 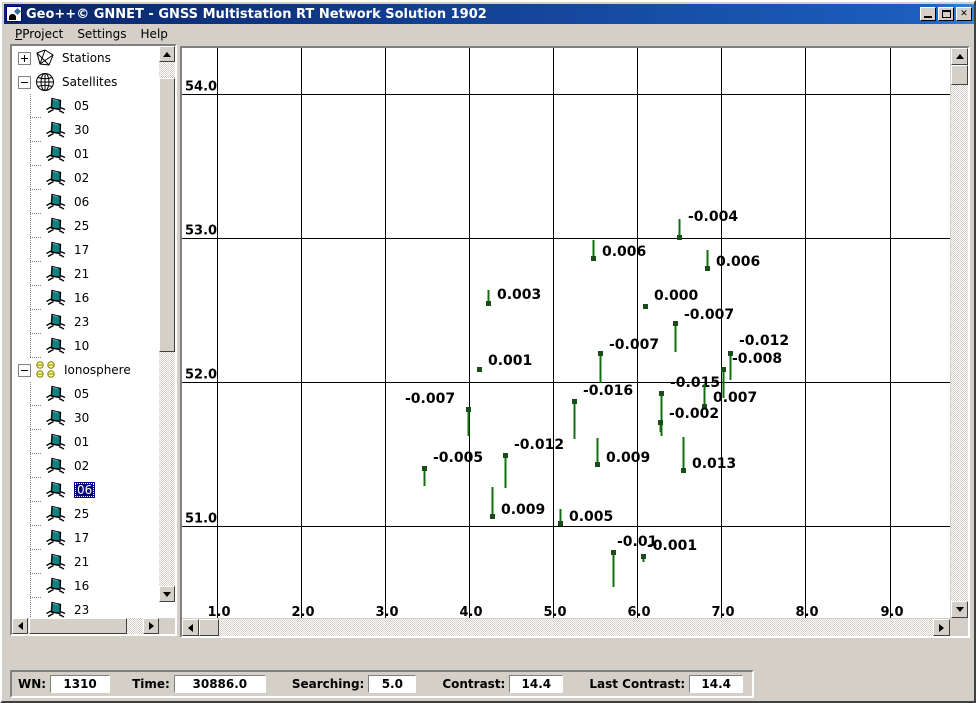 What do you see at coordinates (695, 383) in the screenshot?
I see `data-point-label: -0.015` at bounding box center [695, 383].